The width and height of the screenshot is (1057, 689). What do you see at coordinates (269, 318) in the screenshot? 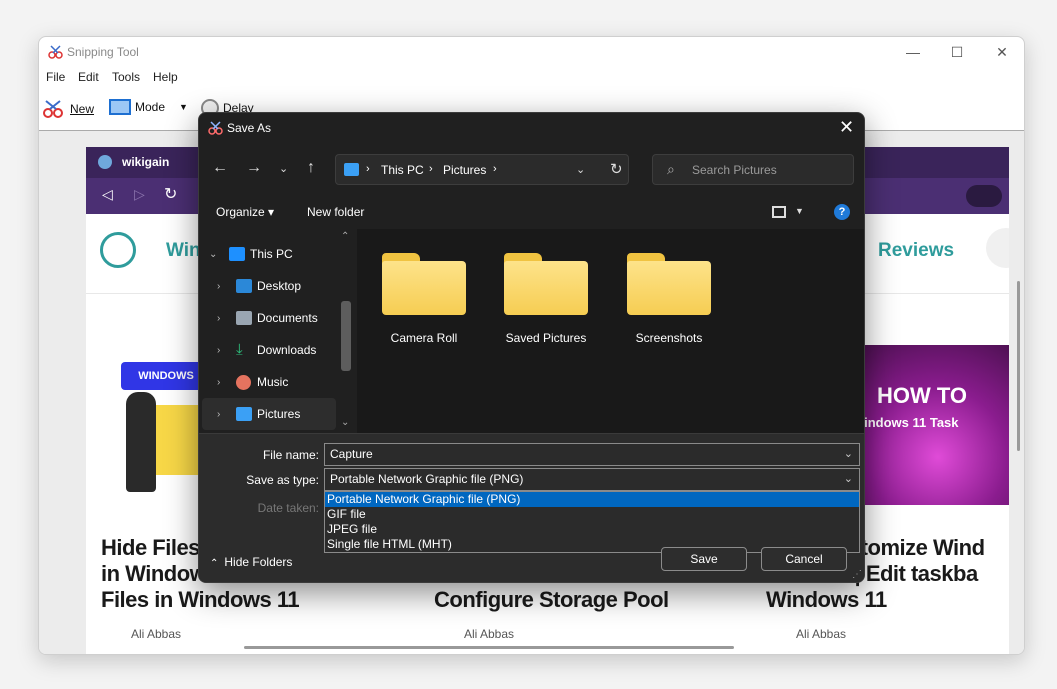
I see `nav-documents: › Documents` at bounding box center [269, 318].